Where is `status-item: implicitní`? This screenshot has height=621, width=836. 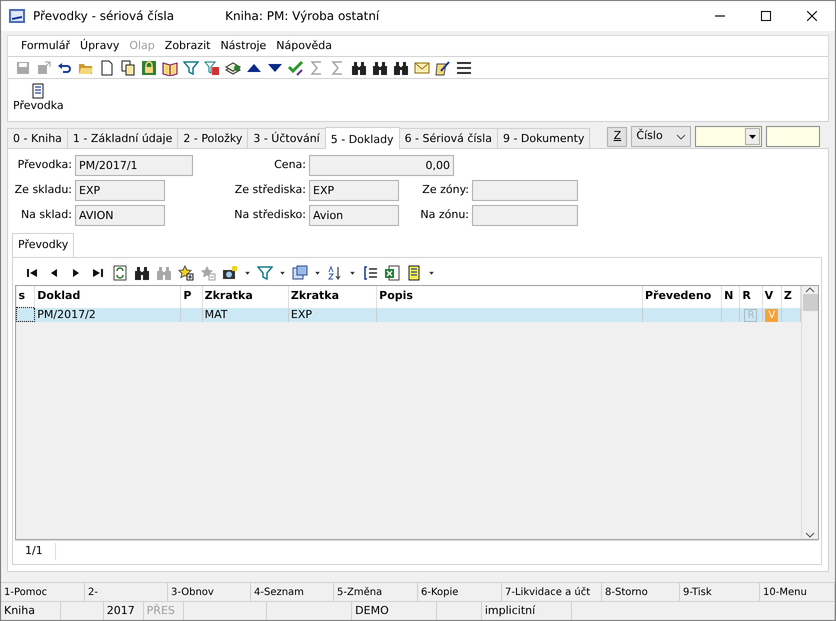 status-item: implicitní is located at coordinates (527, 611).